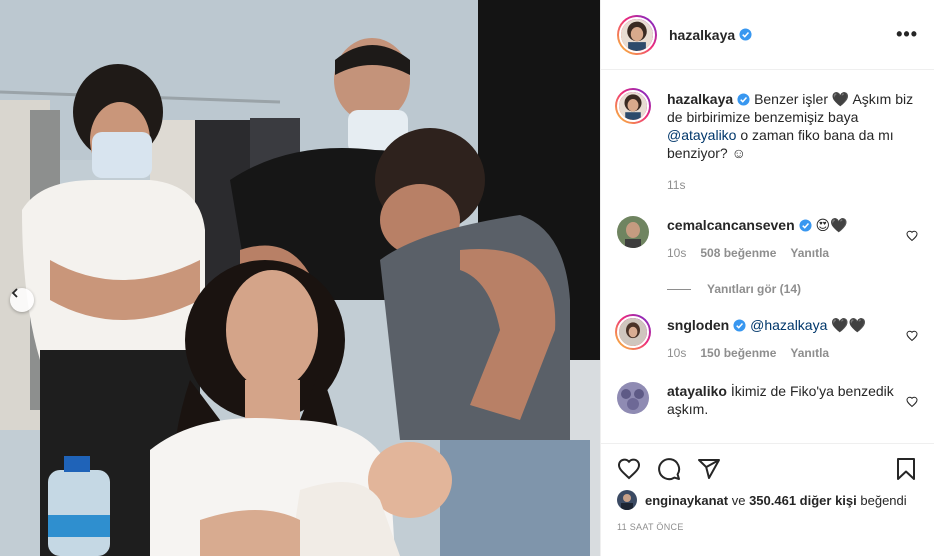 This screenshot has width=934, height=556. Describe the element at coordinates (840, 99) in the screenshot. I see `caption-heart: 🖤` at that location.